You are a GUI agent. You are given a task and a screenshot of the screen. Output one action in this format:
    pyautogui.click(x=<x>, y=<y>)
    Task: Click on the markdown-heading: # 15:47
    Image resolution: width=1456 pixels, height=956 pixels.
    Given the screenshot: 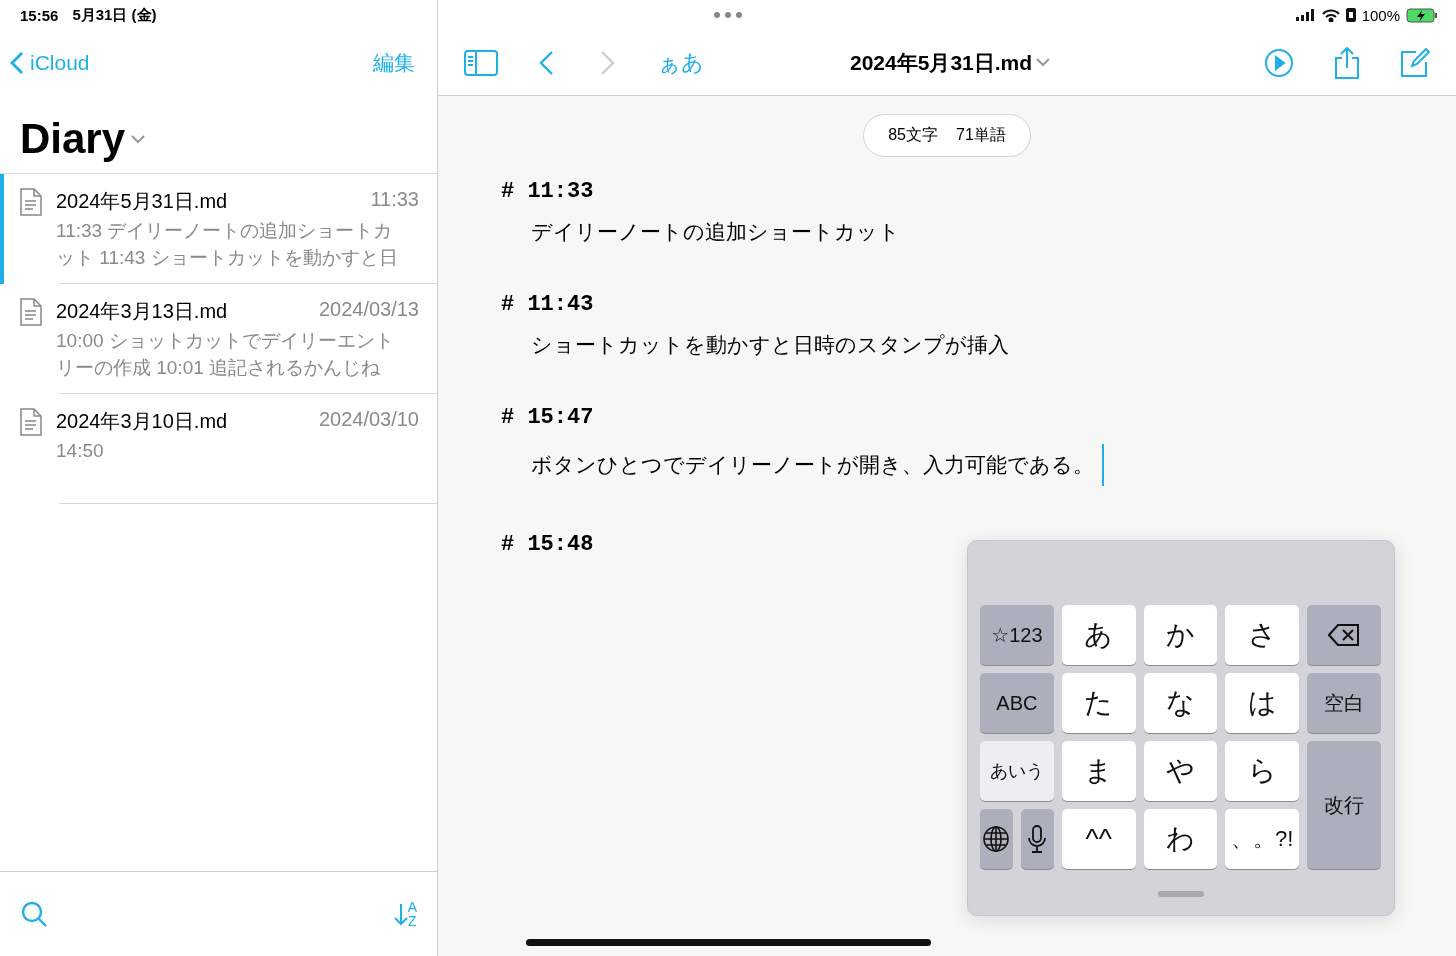 What is the action you would take?
    pyautogui.click(x=548, y=417)
    